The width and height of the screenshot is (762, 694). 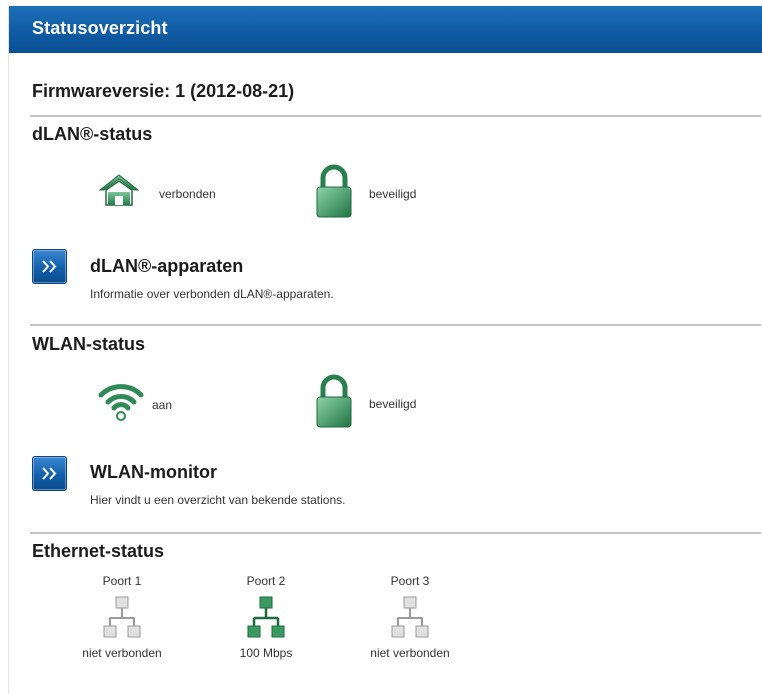 I want to click on ethernet-status-title: Ethernet-status, so click(x=98, y=551).